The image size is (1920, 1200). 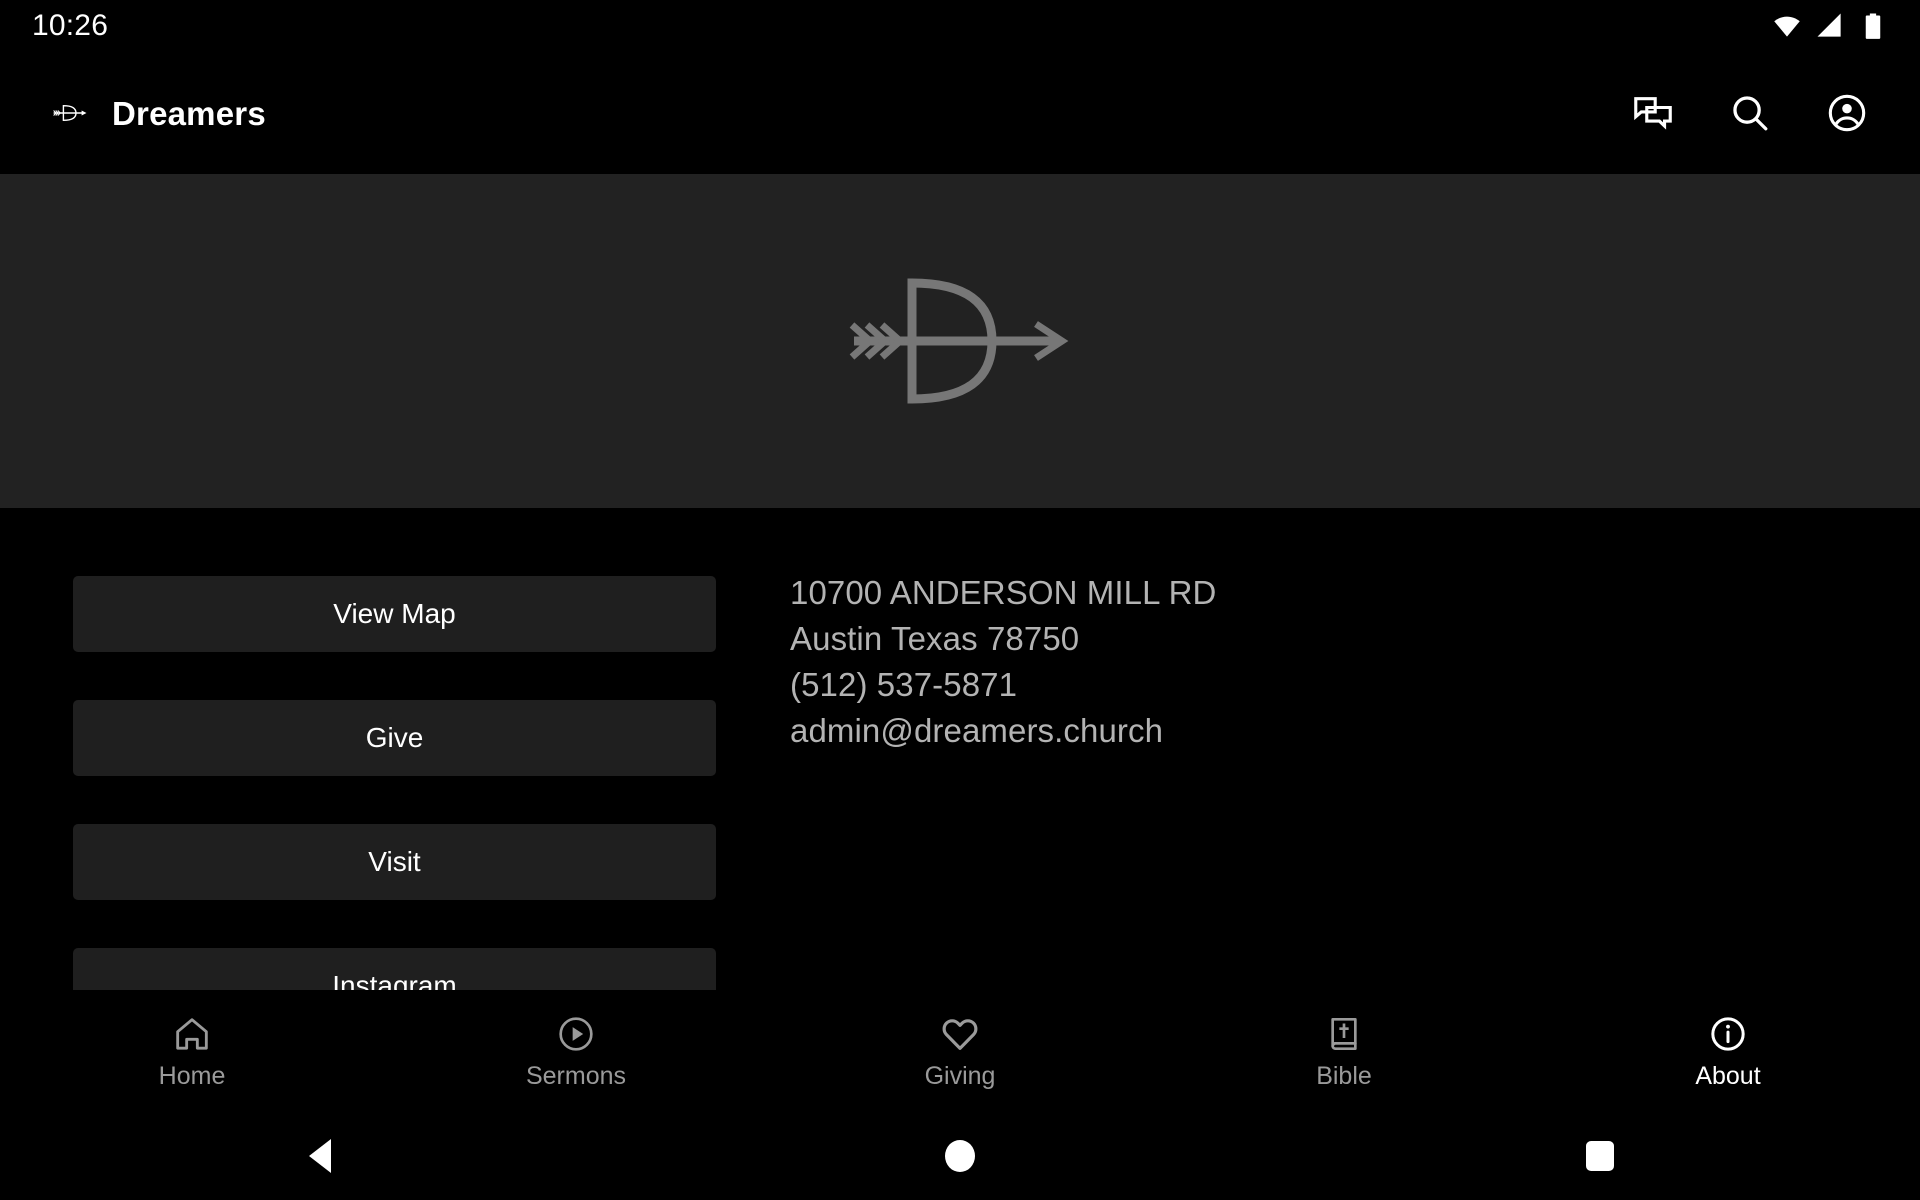 What do you see at coordinates (1344, 1075) in the screenshot?
I see `tab-label-bible: Bible` at bounding box center [1344, 1075].